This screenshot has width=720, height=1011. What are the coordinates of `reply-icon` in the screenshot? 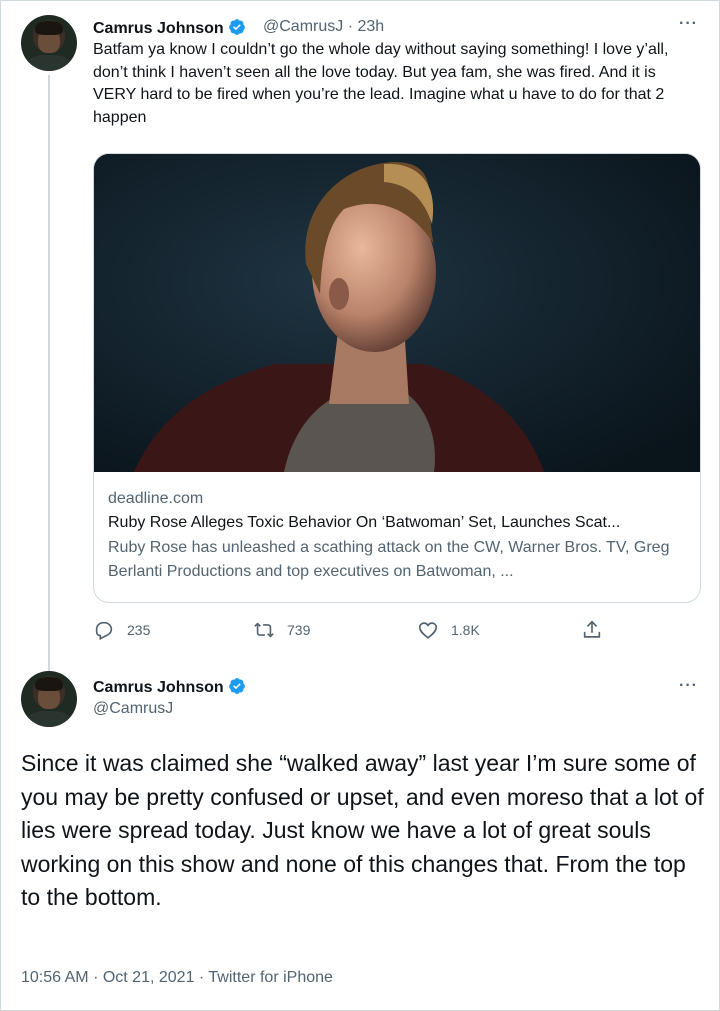 It's located at (104, 631).